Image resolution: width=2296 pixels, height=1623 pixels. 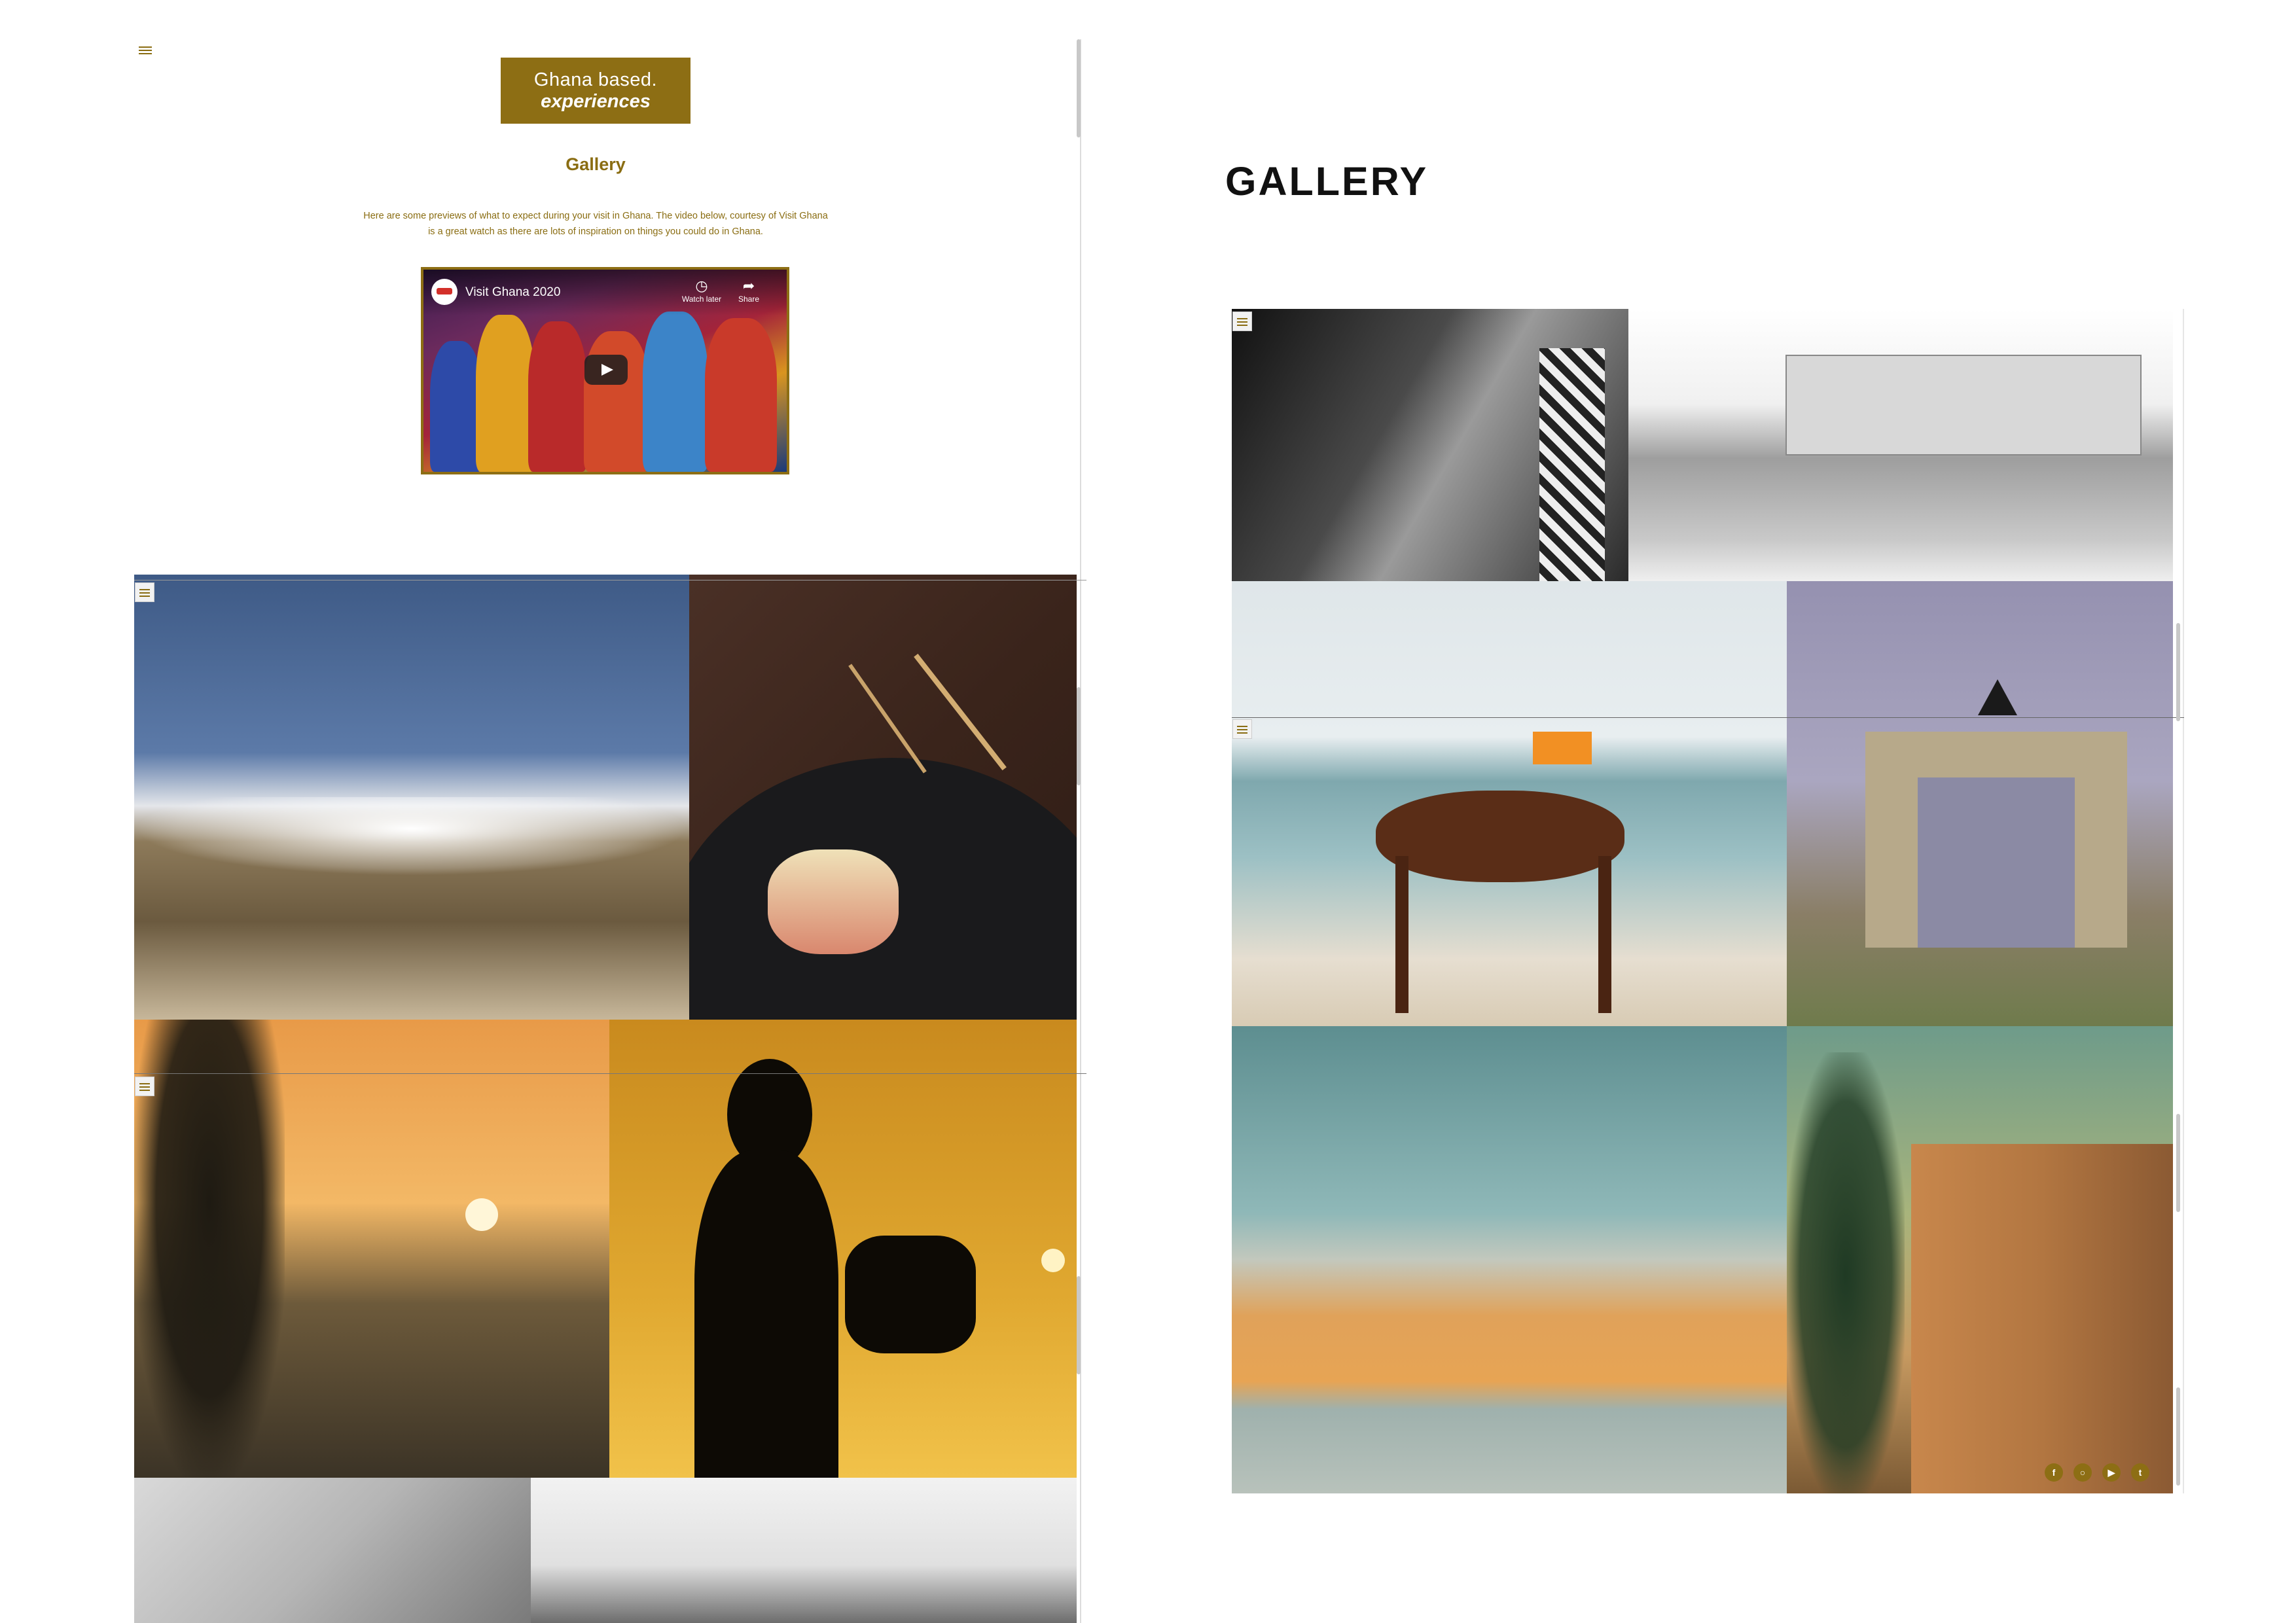 I want to click on hamburger-menu-icon, so click(x=145, y=50).